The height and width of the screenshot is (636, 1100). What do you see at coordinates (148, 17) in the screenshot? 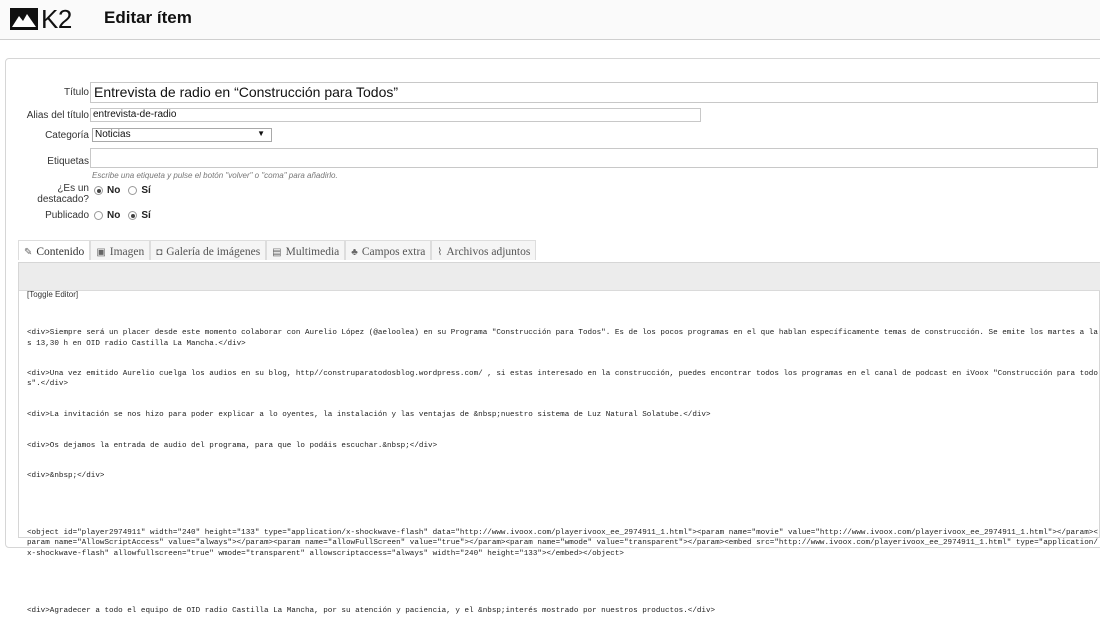
I see `page-title: Editar ítem` at bounding box center [148, 17].